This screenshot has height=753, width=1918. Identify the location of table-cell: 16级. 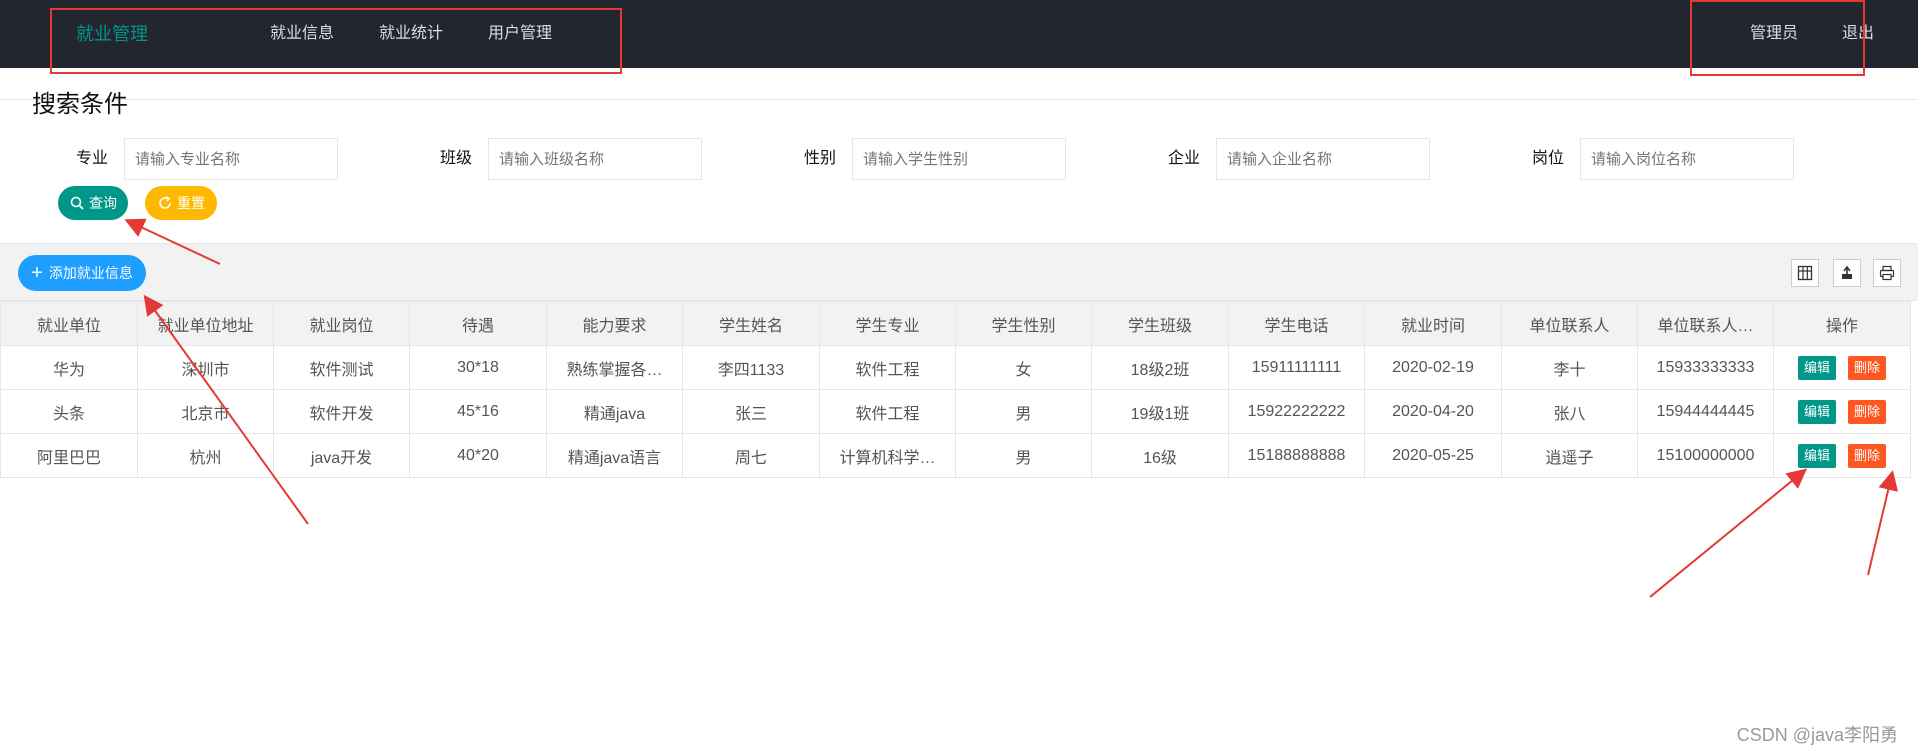
(1160, 455).